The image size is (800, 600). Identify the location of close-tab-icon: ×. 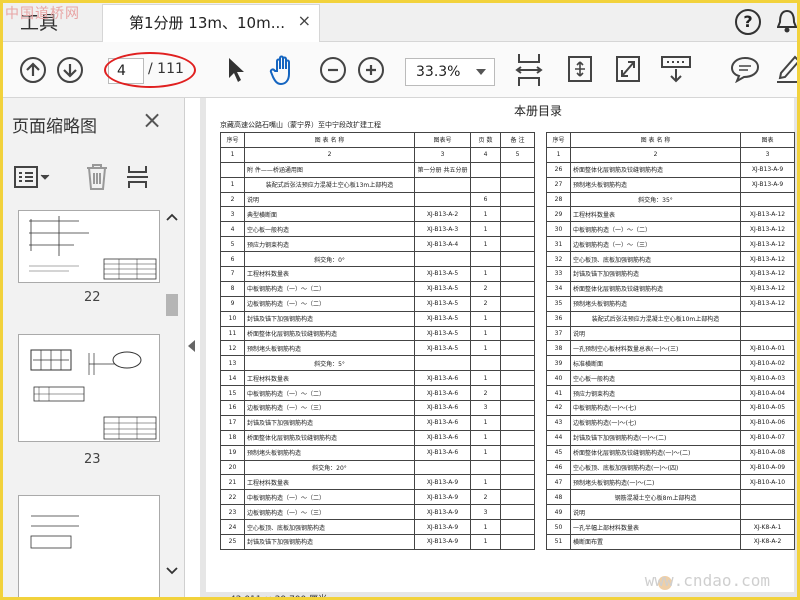
(304, 20).